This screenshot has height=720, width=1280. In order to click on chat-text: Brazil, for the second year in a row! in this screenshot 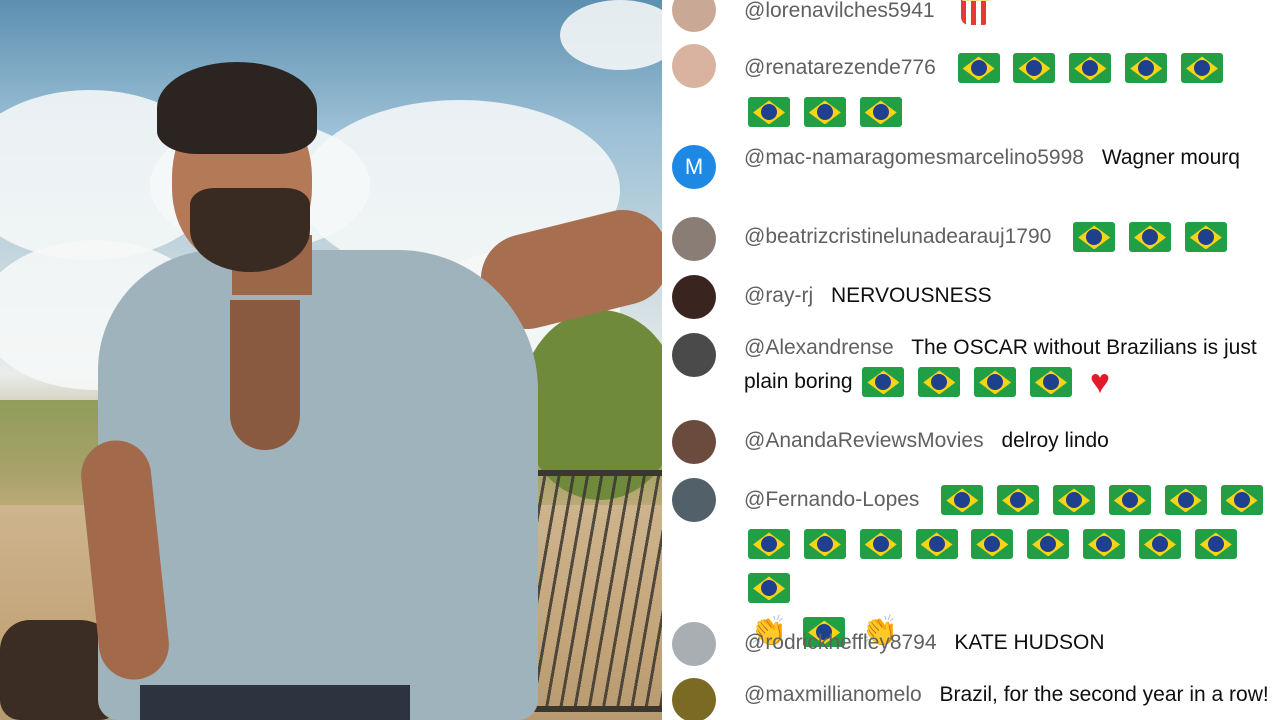, I will do `click(1104, 694)`.